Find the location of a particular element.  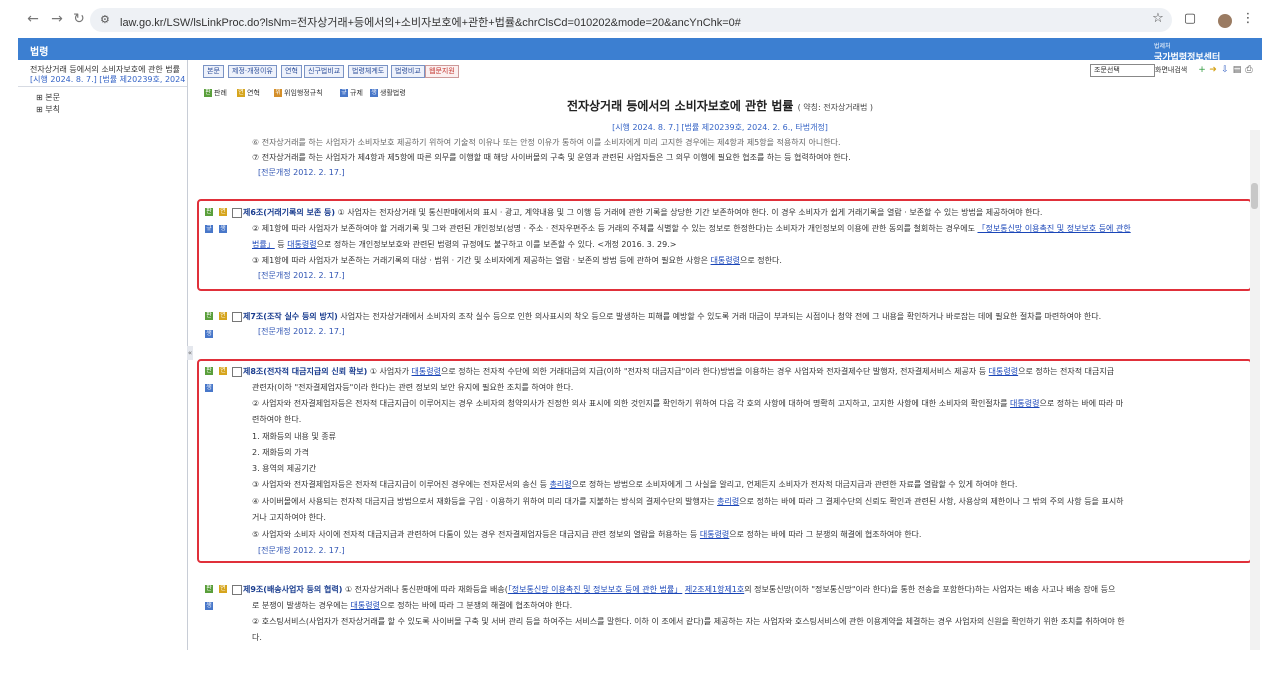

plus-icon: + is located at coordinates (1202, 70).